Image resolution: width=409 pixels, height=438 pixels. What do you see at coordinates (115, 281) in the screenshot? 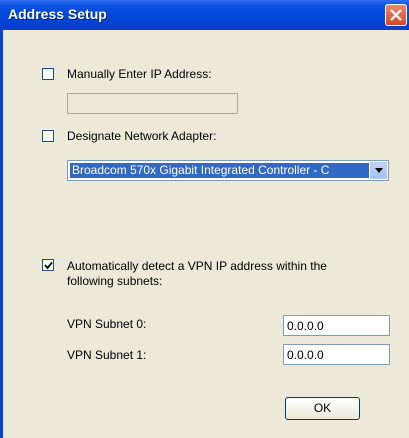
I see `auto-detect-label-line2: following subnets:` at bounding box center [115, 281].